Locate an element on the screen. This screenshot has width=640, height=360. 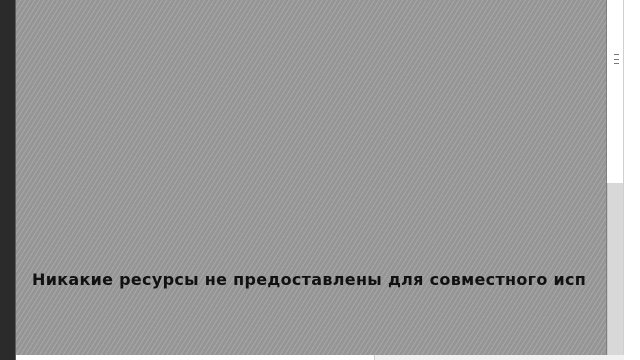
grip-lines-icon is located at coordinates (616, 59).